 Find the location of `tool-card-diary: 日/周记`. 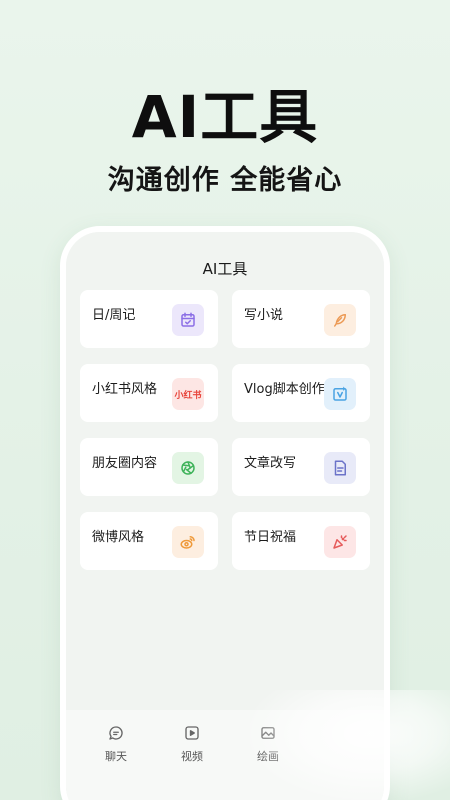

tool-card-diary: 日/周记 is located at coordinates (149, 319).